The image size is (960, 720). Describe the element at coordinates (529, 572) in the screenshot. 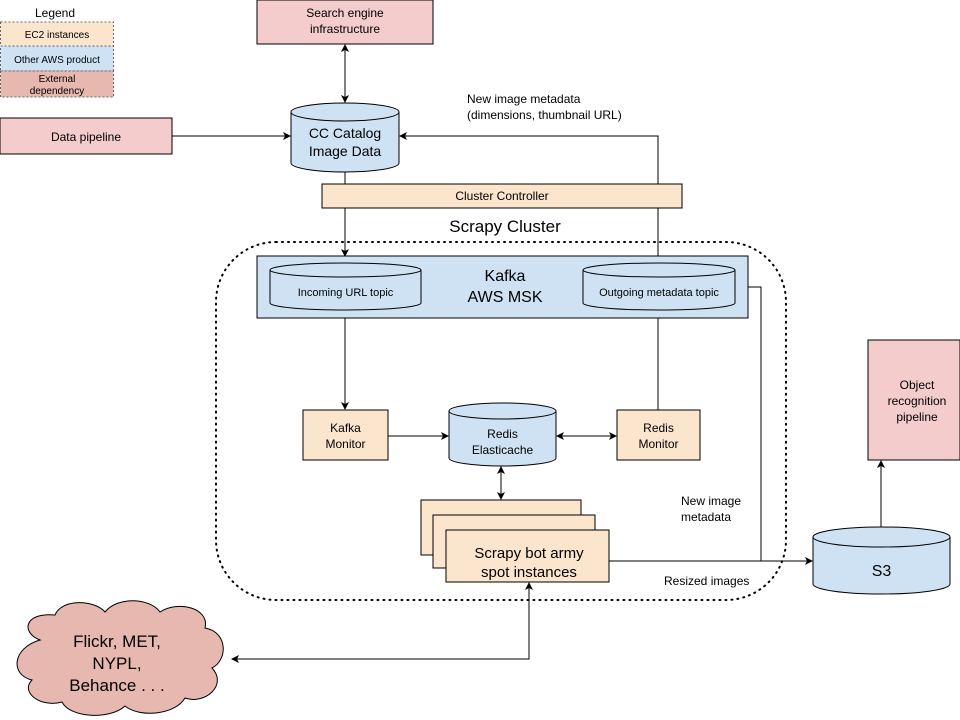

I see `bot-army-label-2: spot instances` at that location.